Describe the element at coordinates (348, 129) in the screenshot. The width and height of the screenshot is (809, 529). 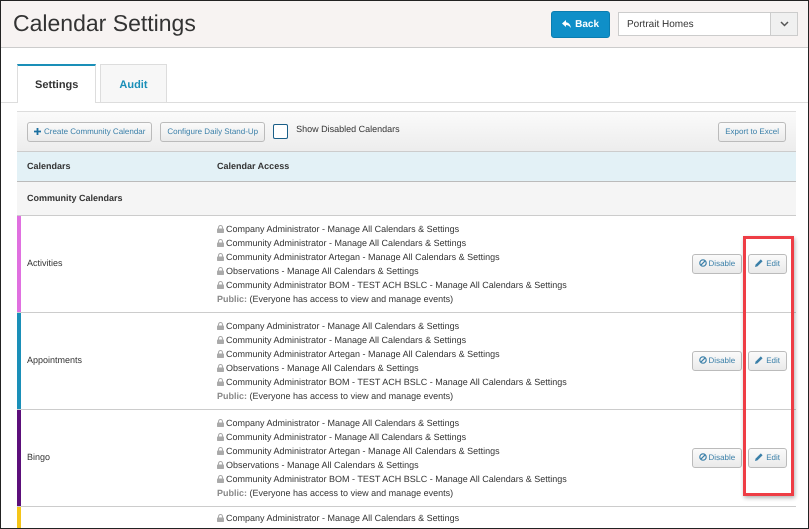
I see `show-disabled-label: Show Disabled Calendars` at that location.